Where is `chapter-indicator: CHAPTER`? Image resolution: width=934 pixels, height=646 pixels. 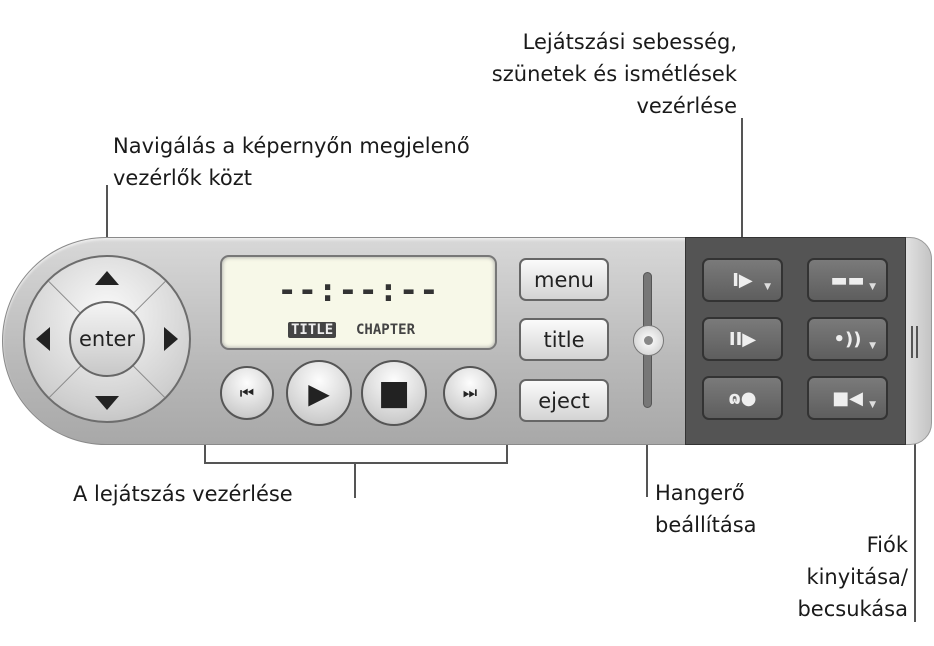 chapter-indicator: CHAPTER is located at coordinates (386, 330).